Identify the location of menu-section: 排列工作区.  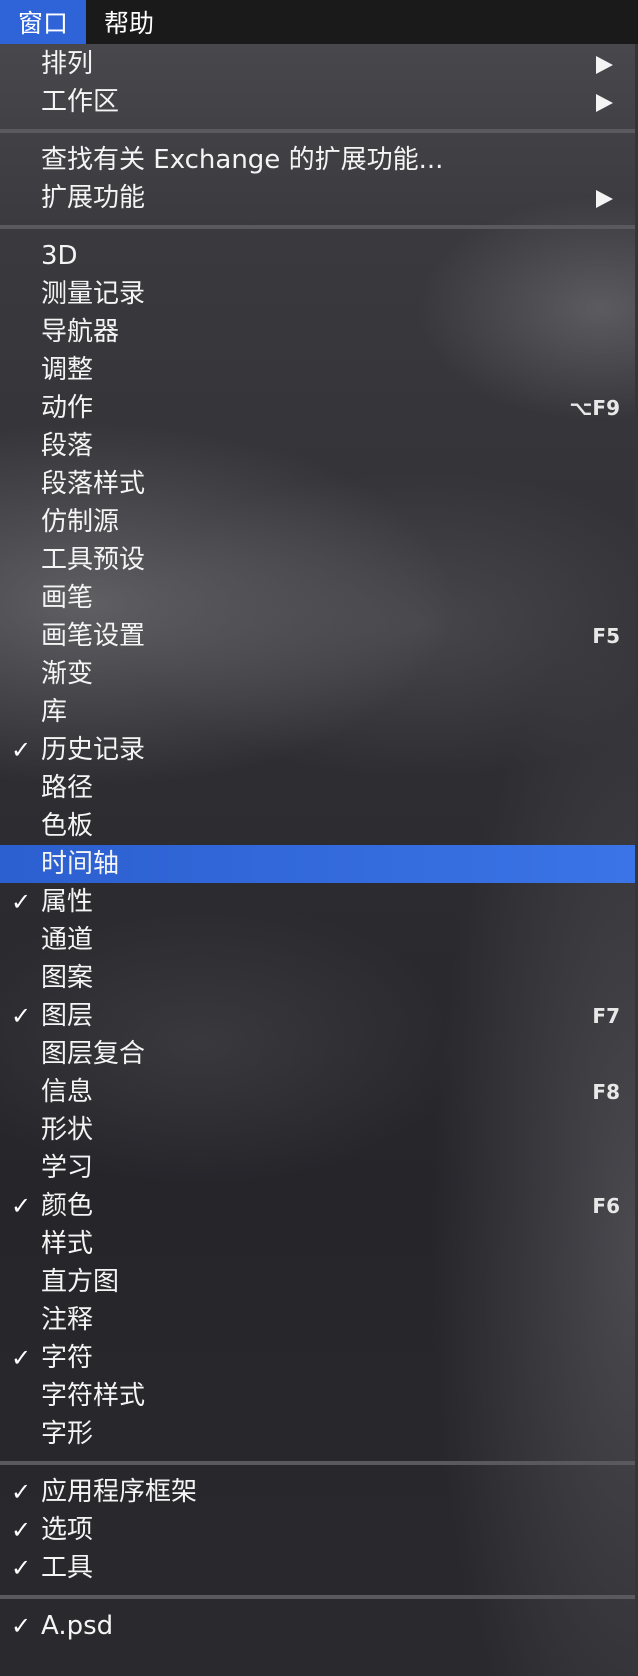
(317, 83).